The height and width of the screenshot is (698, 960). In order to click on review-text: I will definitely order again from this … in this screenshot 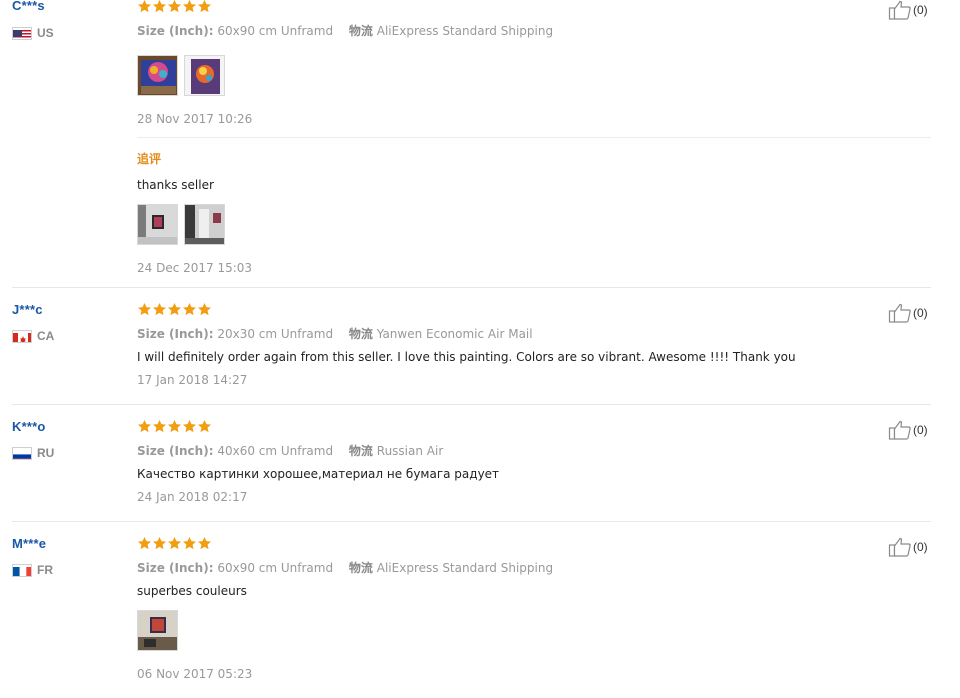, I will do `click(466, 357)`.